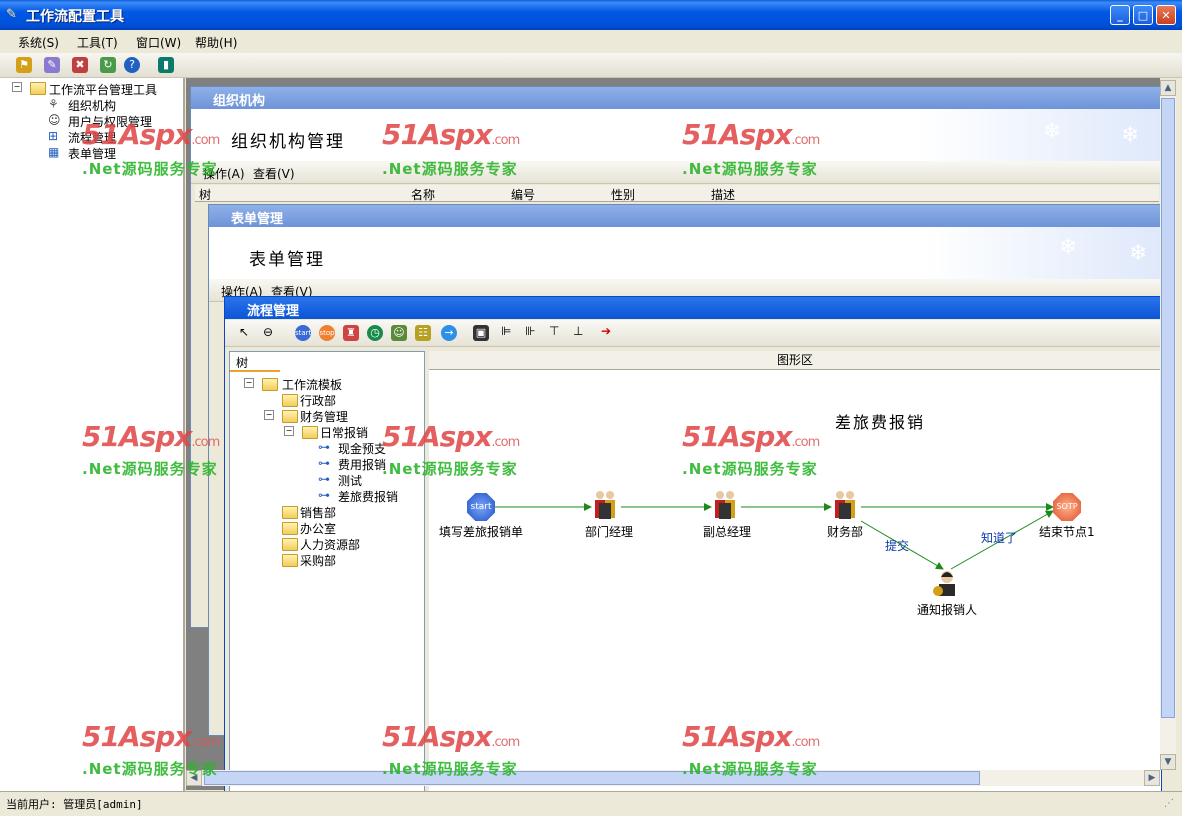  I want to click on minimize-button: _, so click(1120, 15).